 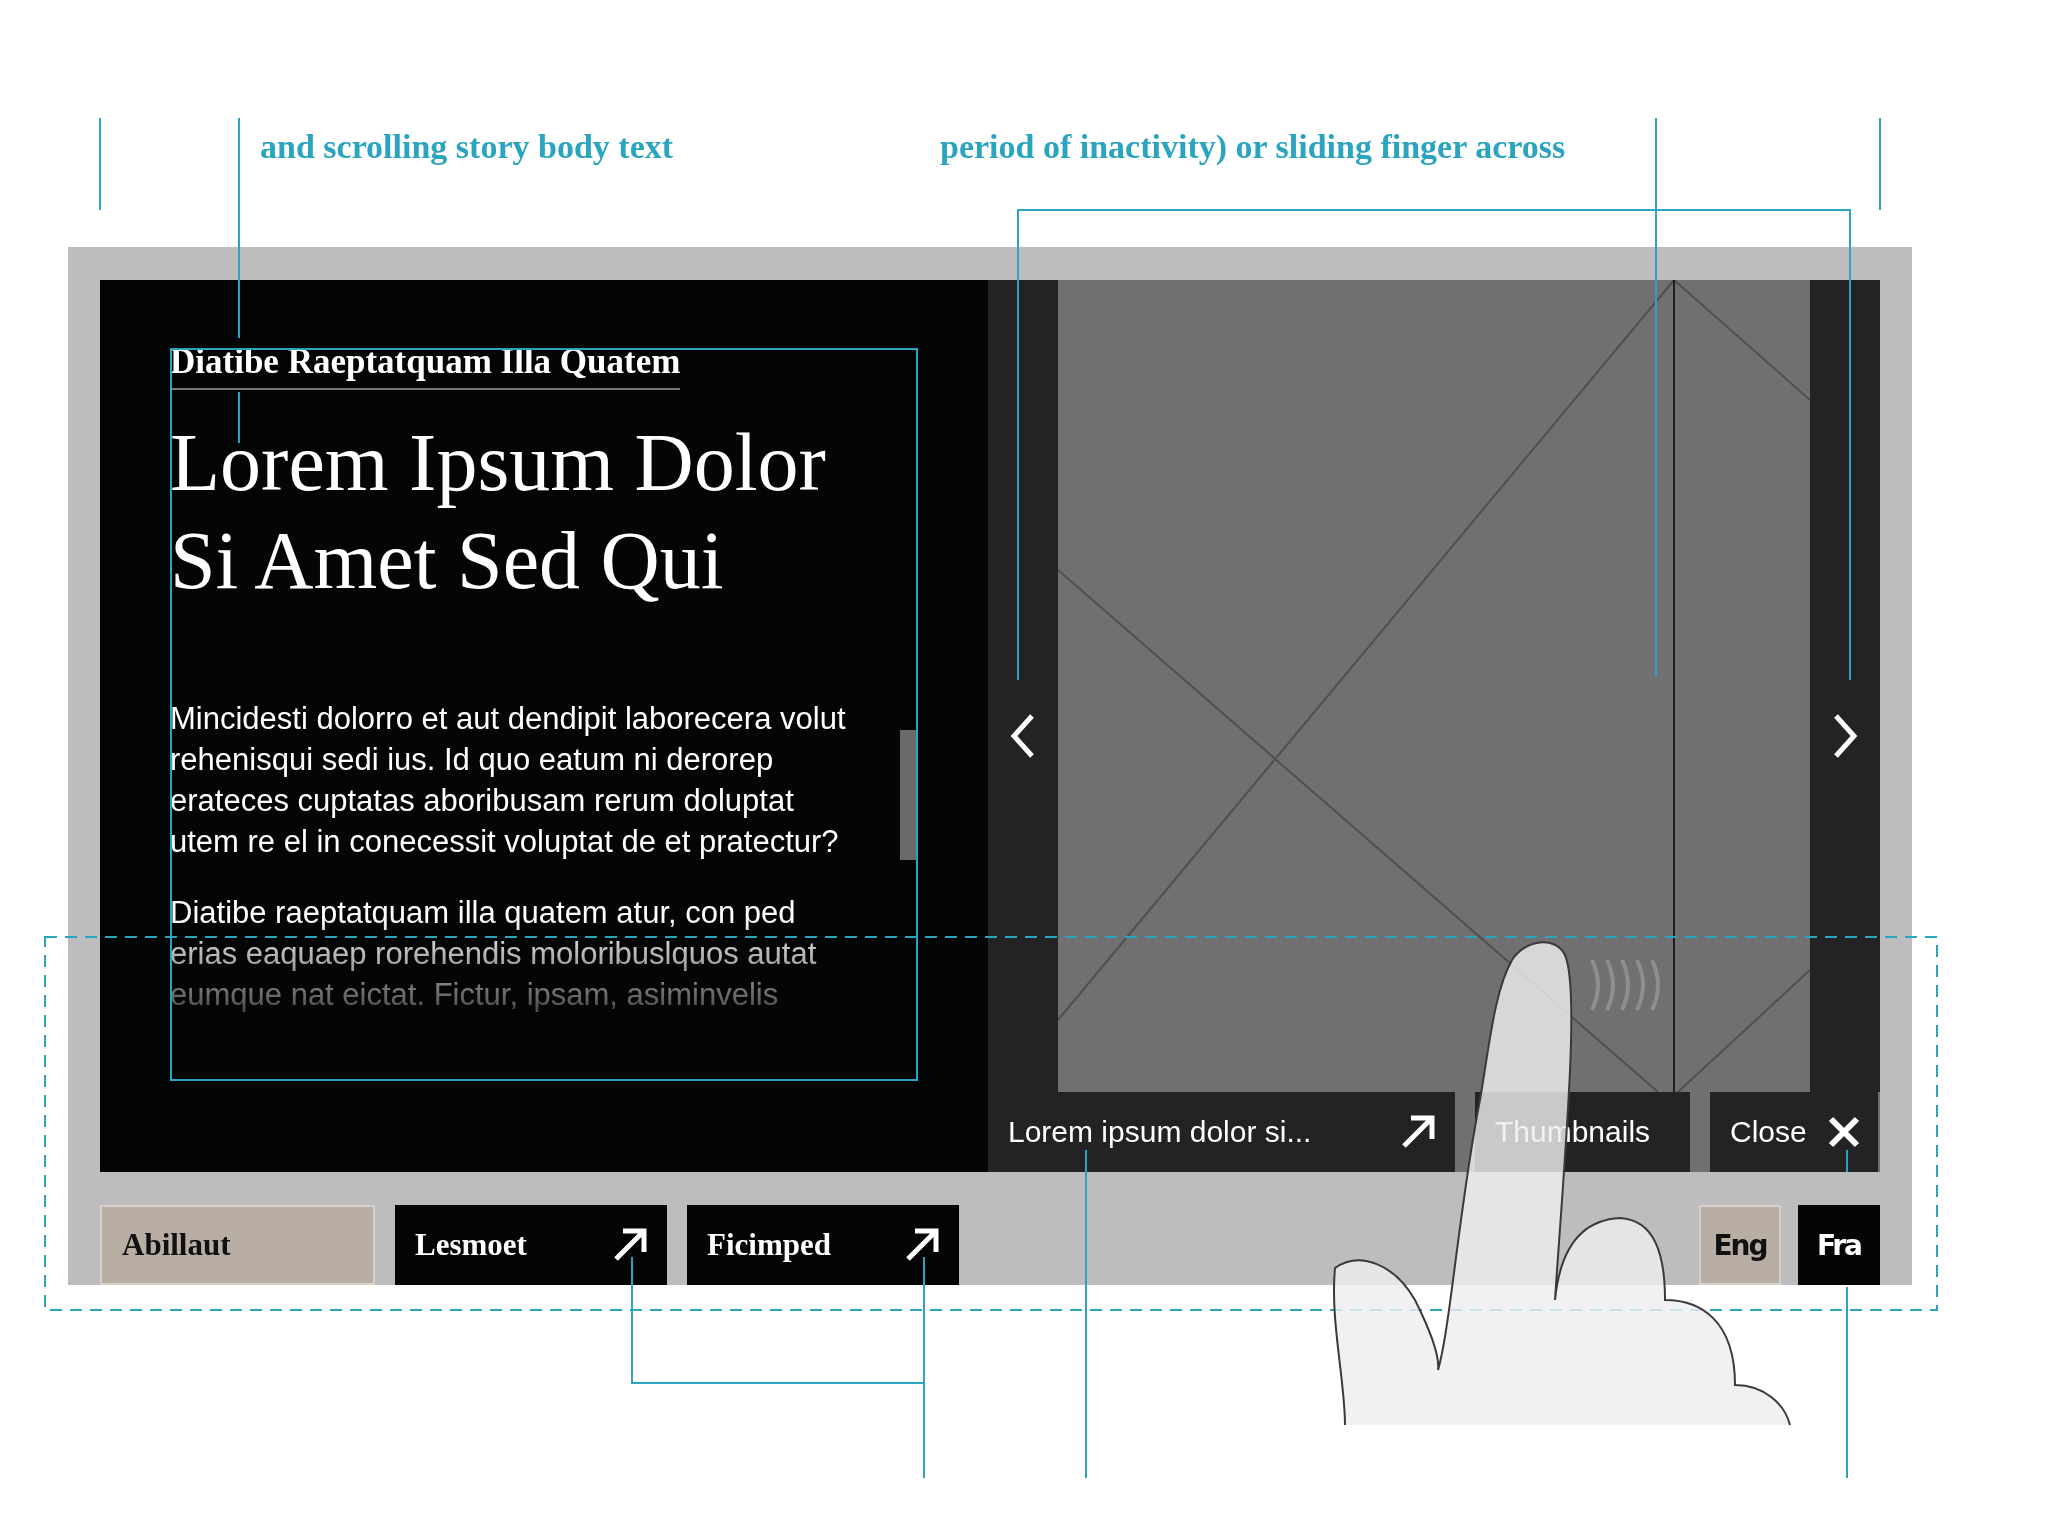 I want to click on swipe-marks-icon, so click(x=1625, y=985).